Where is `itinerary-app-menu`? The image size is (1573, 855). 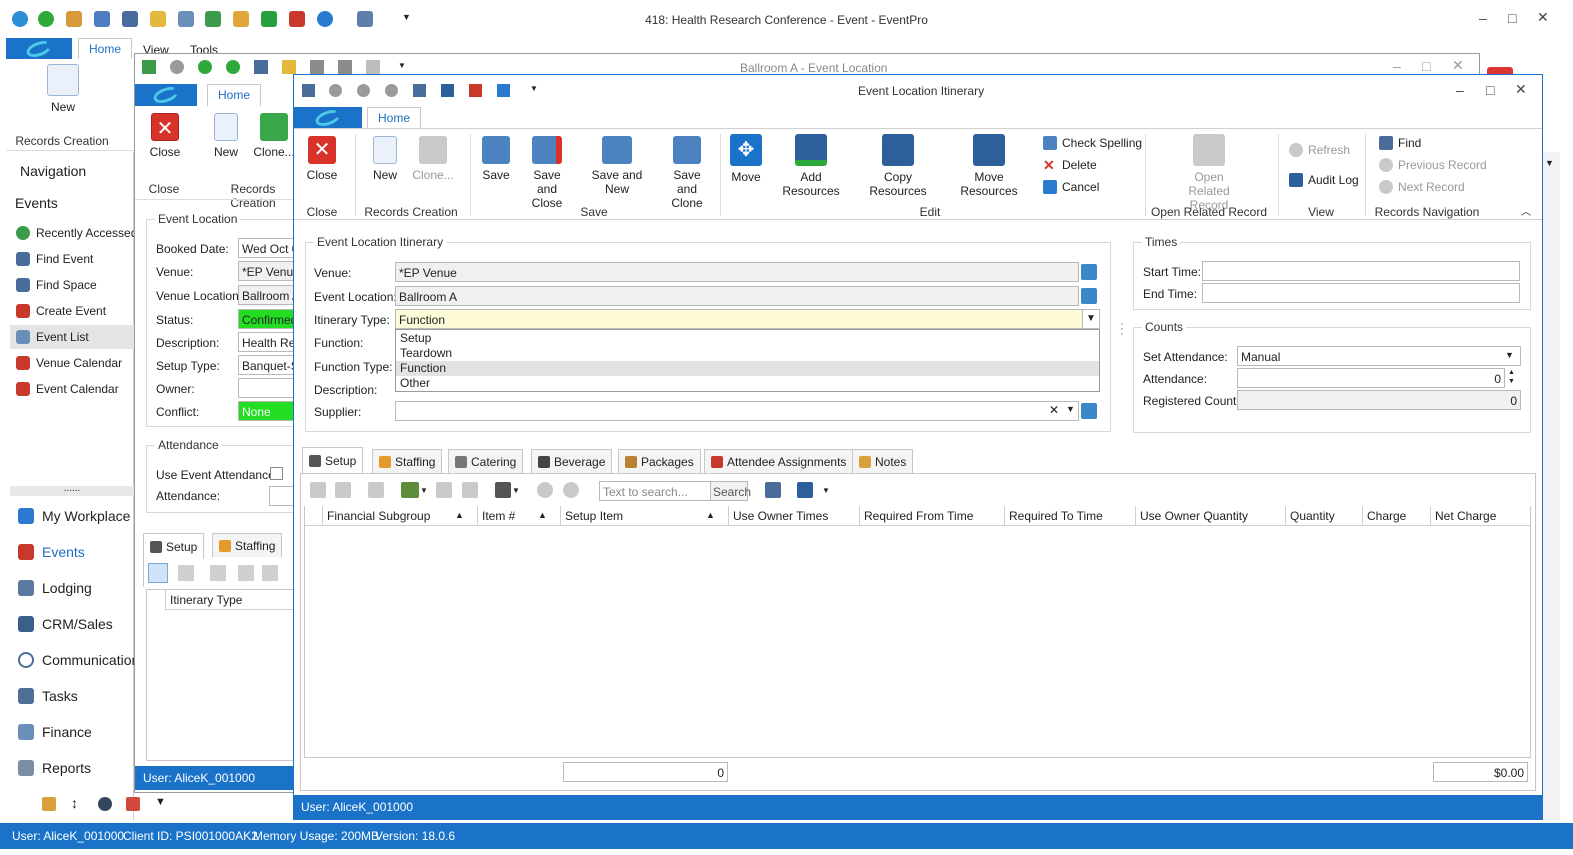
itinerary-app-menu is located at coordinates (328, 118).